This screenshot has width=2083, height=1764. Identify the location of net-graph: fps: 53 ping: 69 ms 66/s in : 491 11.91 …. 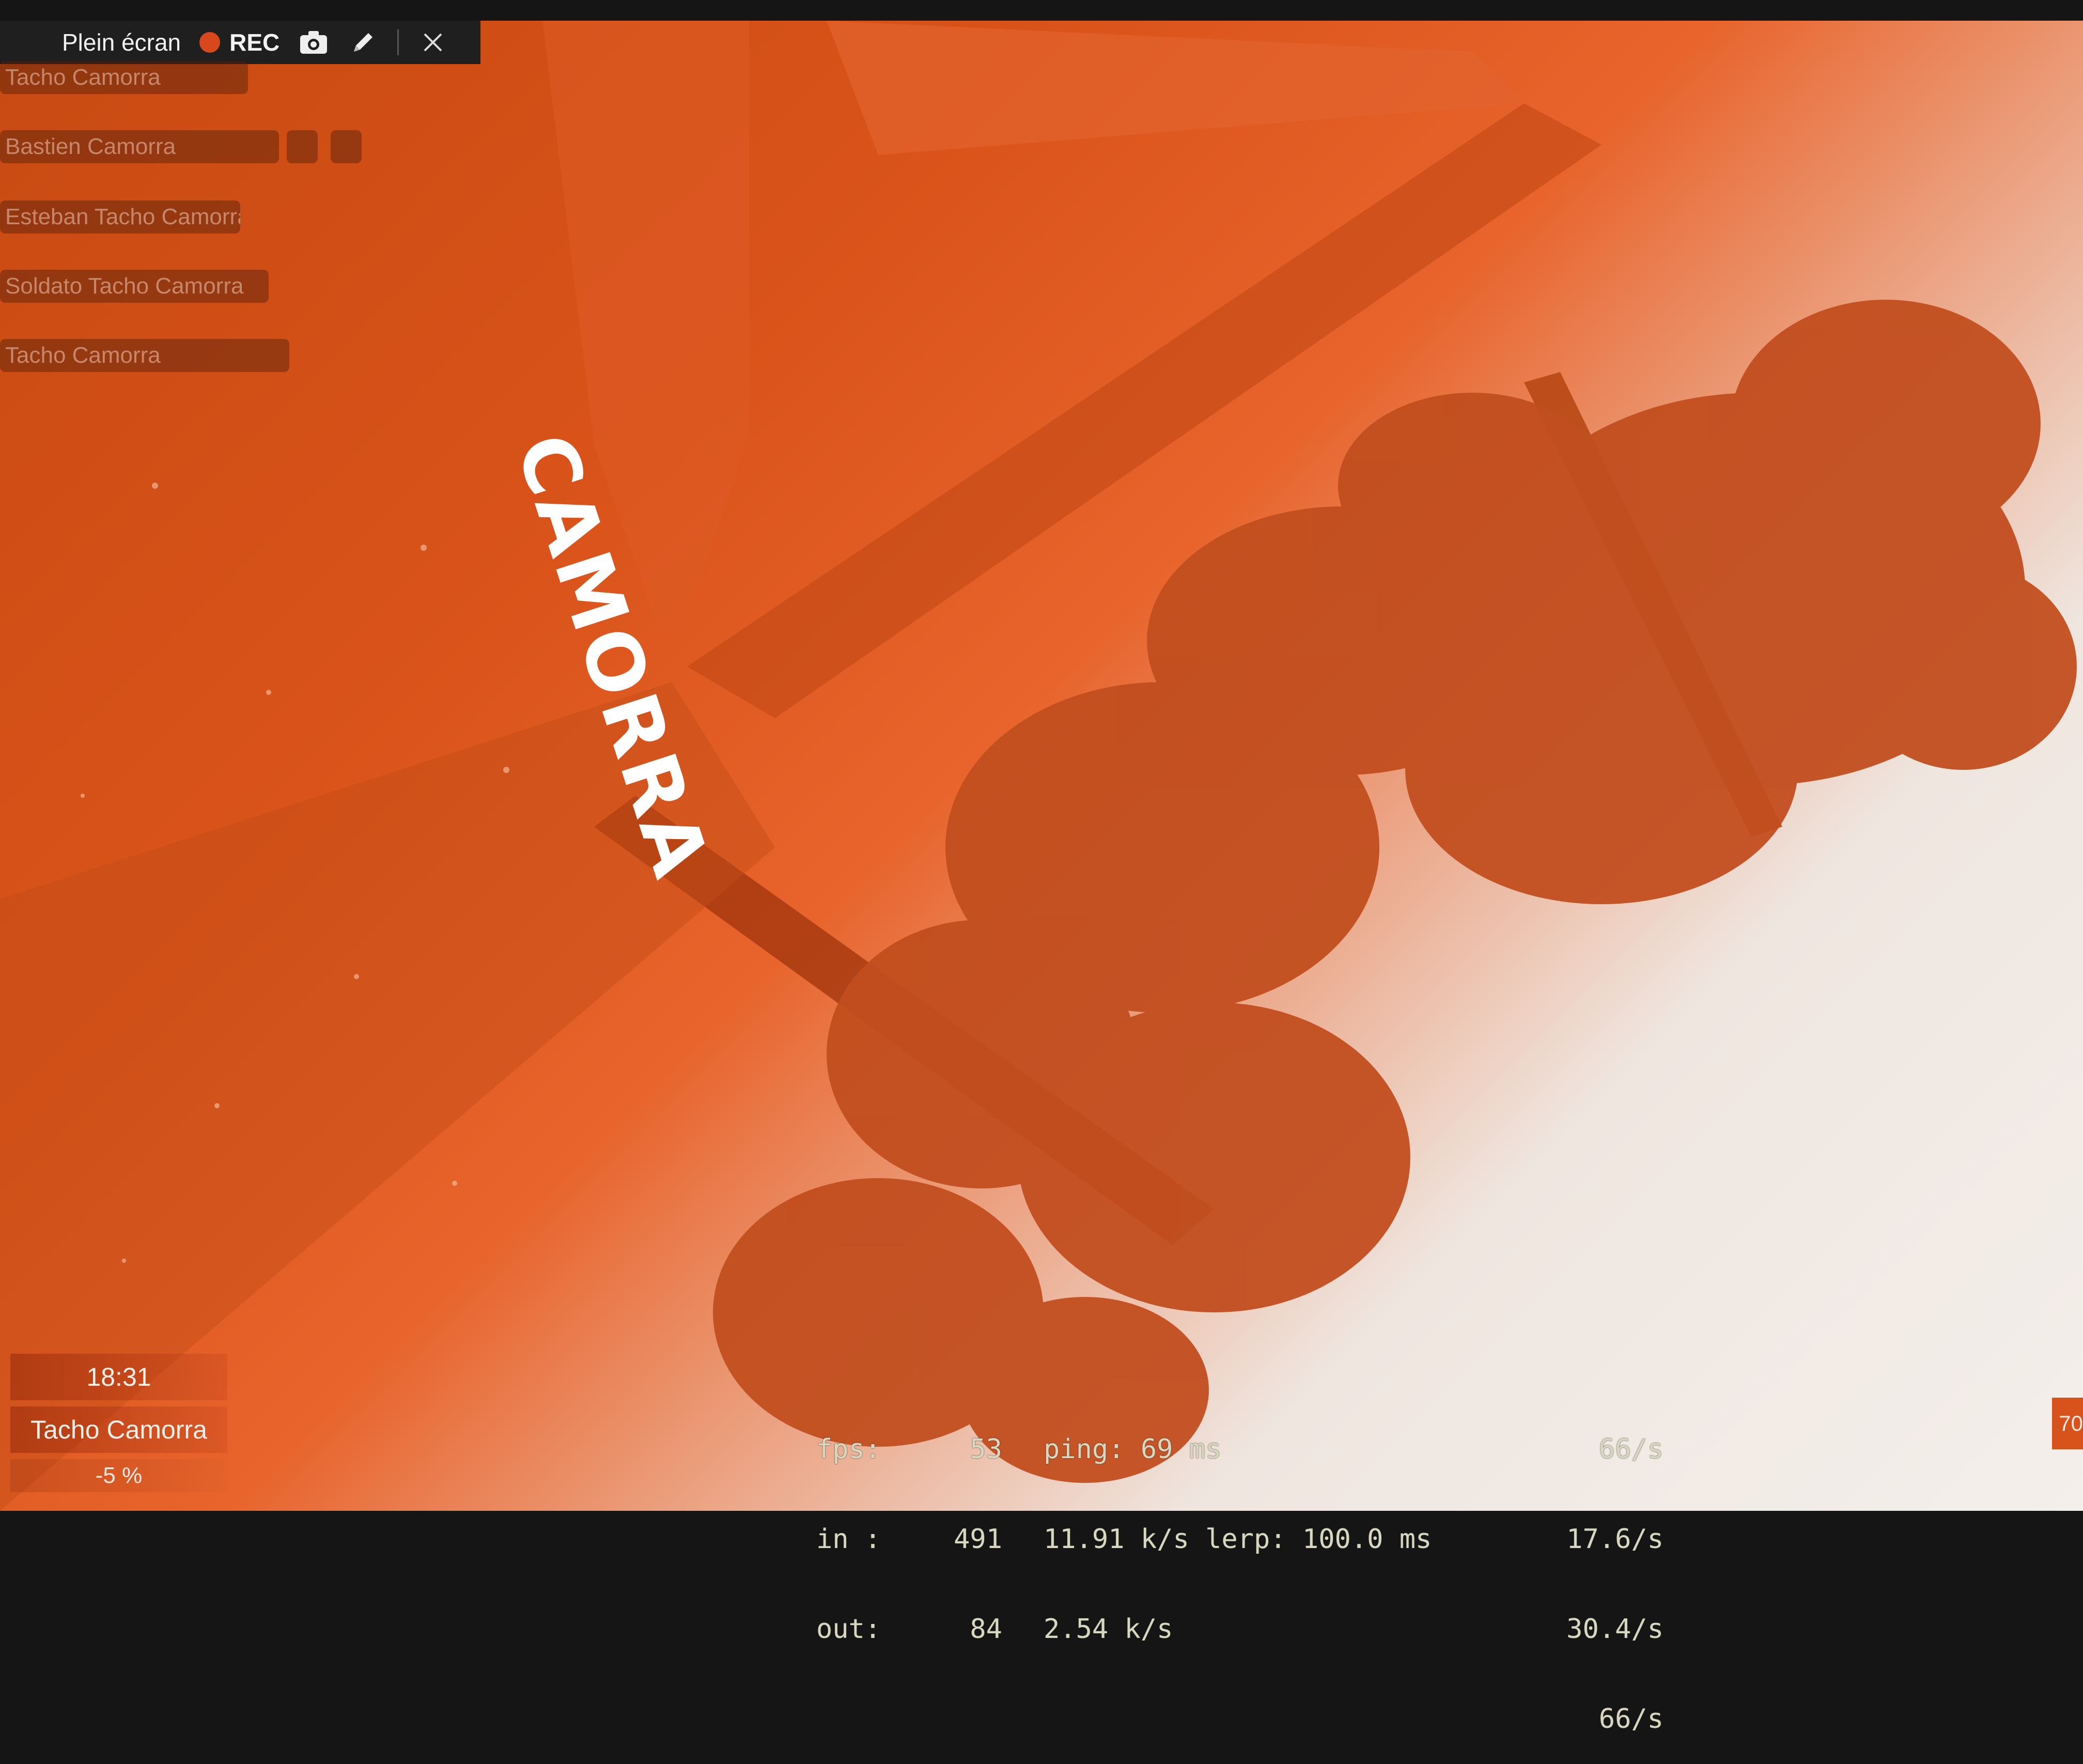
(1240, 1569).